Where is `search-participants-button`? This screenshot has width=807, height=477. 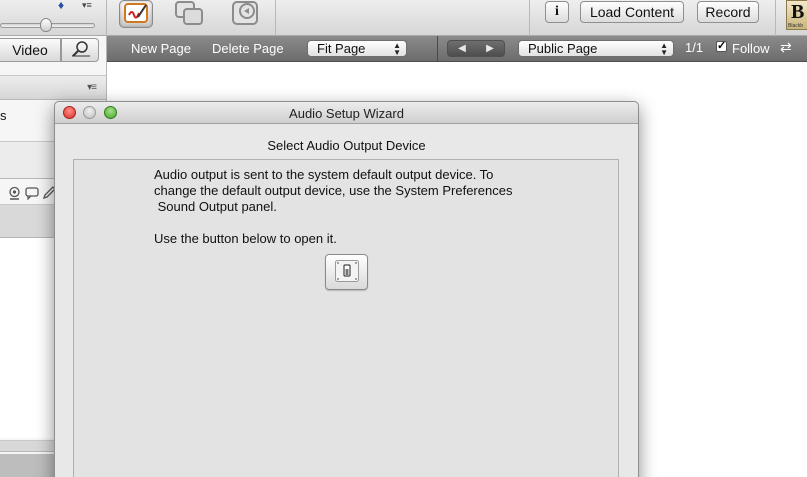 search-participants-button is located at coordinates (80, 50).